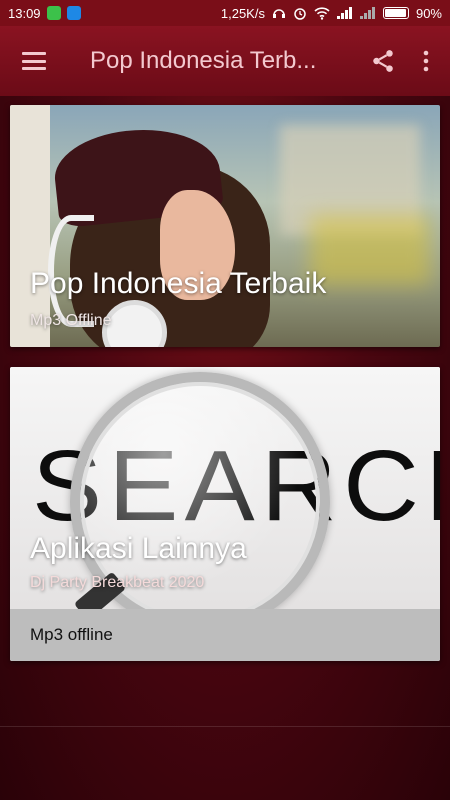 Image resolution: width=450 pixels, height=800 pixels. What do you see at coordinates (383, 61) in the screenshot?
I see `share-icon` at bounding box center [383, 61].